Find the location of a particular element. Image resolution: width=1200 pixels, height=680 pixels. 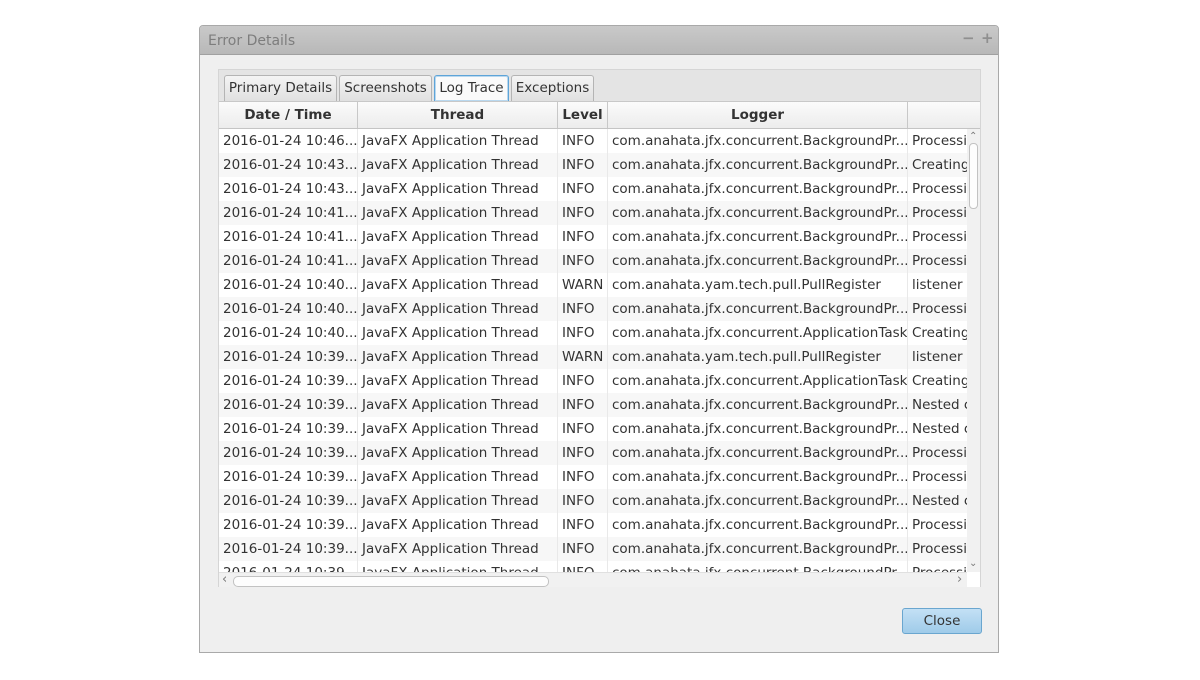

close-button: Close is located at coordinates (942, 621).